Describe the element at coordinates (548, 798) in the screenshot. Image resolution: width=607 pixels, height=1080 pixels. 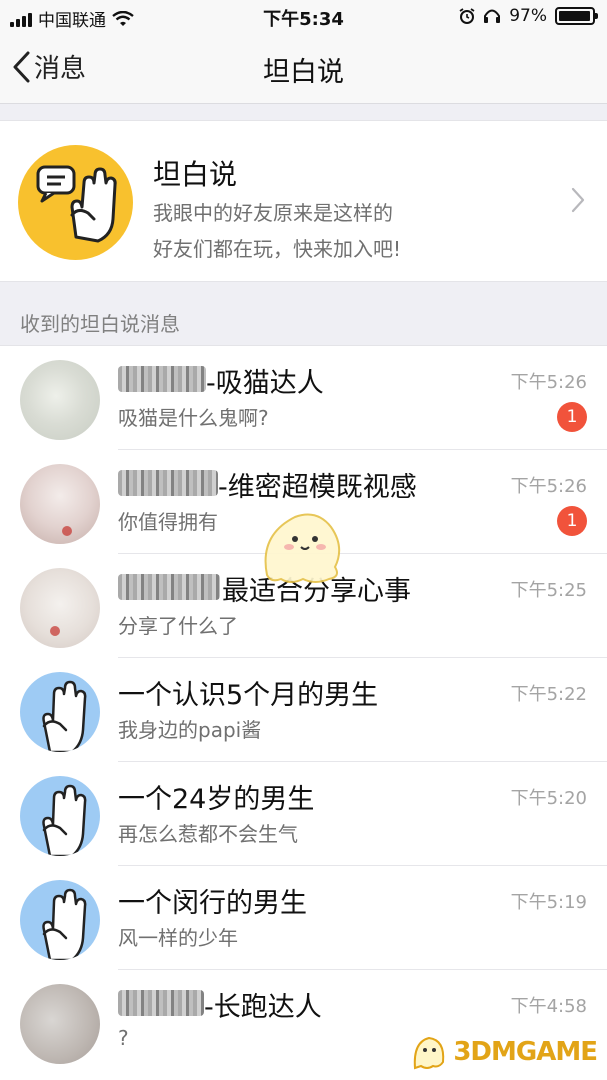
I see `message-time: 下午5:20` at that location.